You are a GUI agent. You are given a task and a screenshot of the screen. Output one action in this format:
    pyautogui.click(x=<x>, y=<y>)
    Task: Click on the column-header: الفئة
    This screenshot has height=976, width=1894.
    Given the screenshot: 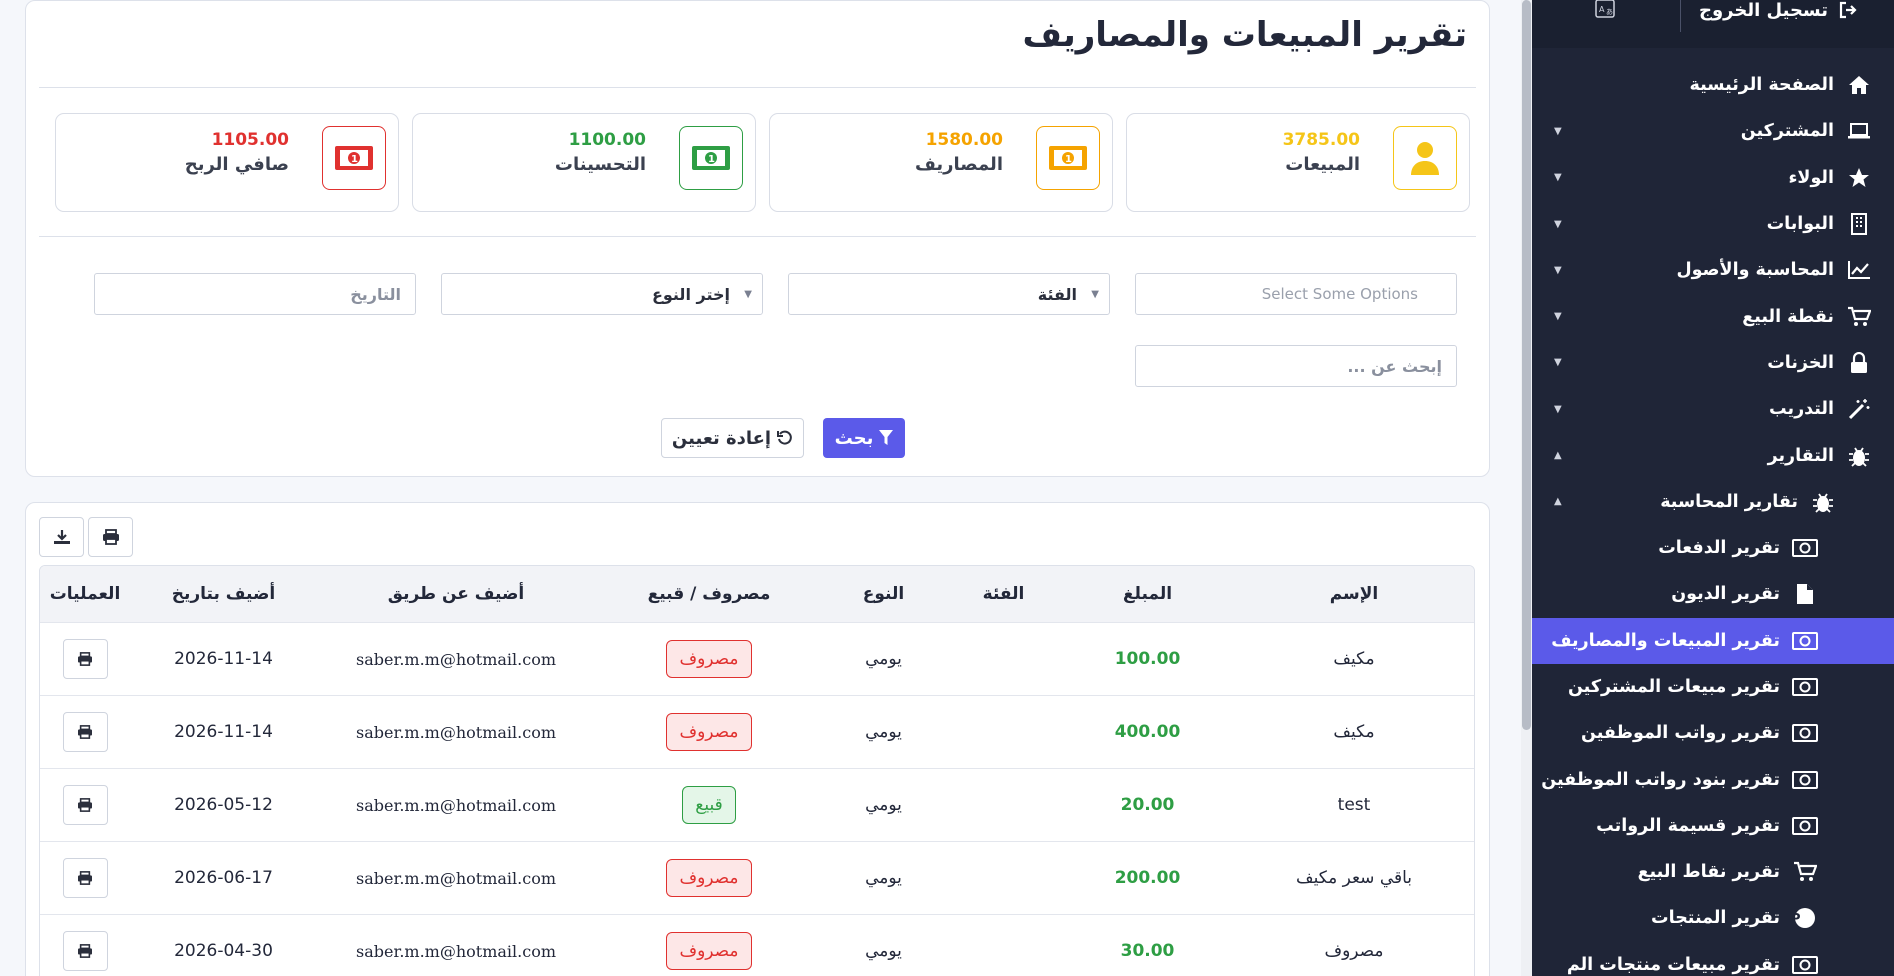 What is the action you would take?
    pyautogui.click(x=1003, y=594)
    